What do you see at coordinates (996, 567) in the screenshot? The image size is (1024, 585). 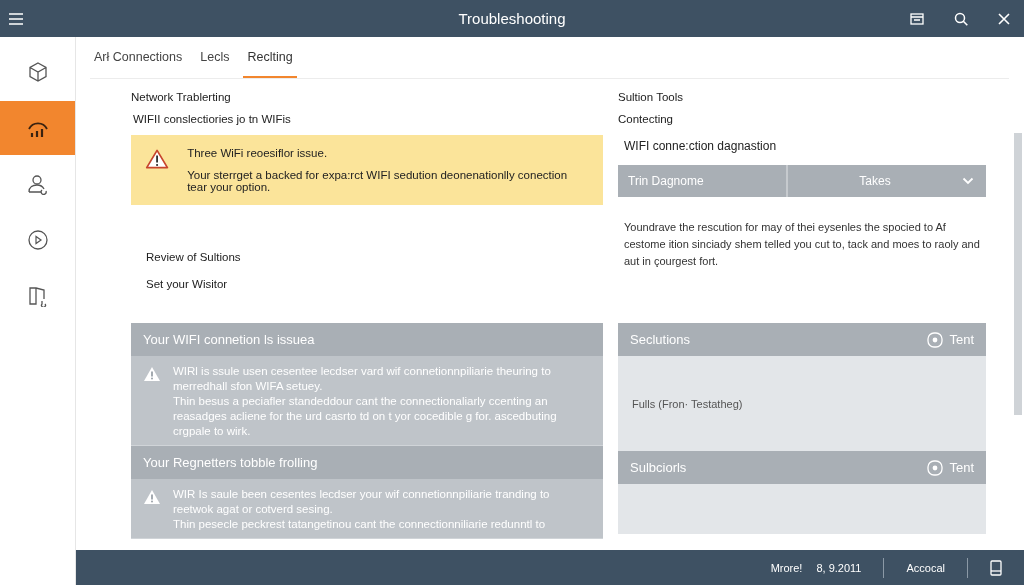 I see `tablet-icon` at bounding box center [996, 567].